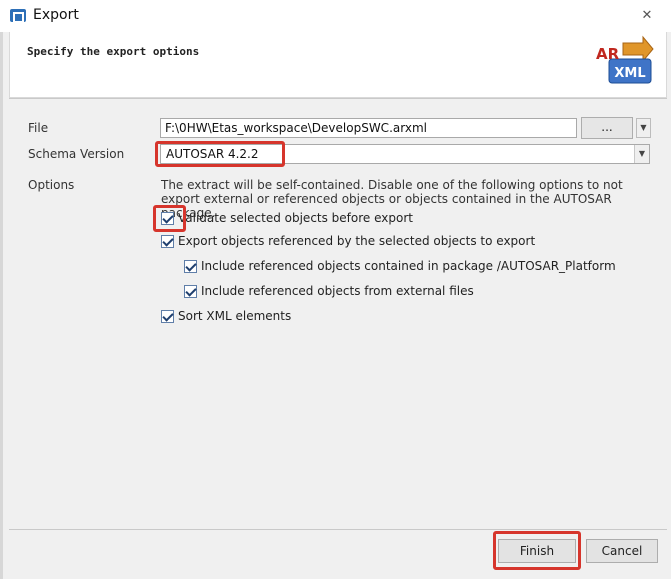 This screenshot has height=579, width=671. What do you see at coordinates (38, 128) in the screenshot?
I see `file-label: File` at bounding box center [38, 128].